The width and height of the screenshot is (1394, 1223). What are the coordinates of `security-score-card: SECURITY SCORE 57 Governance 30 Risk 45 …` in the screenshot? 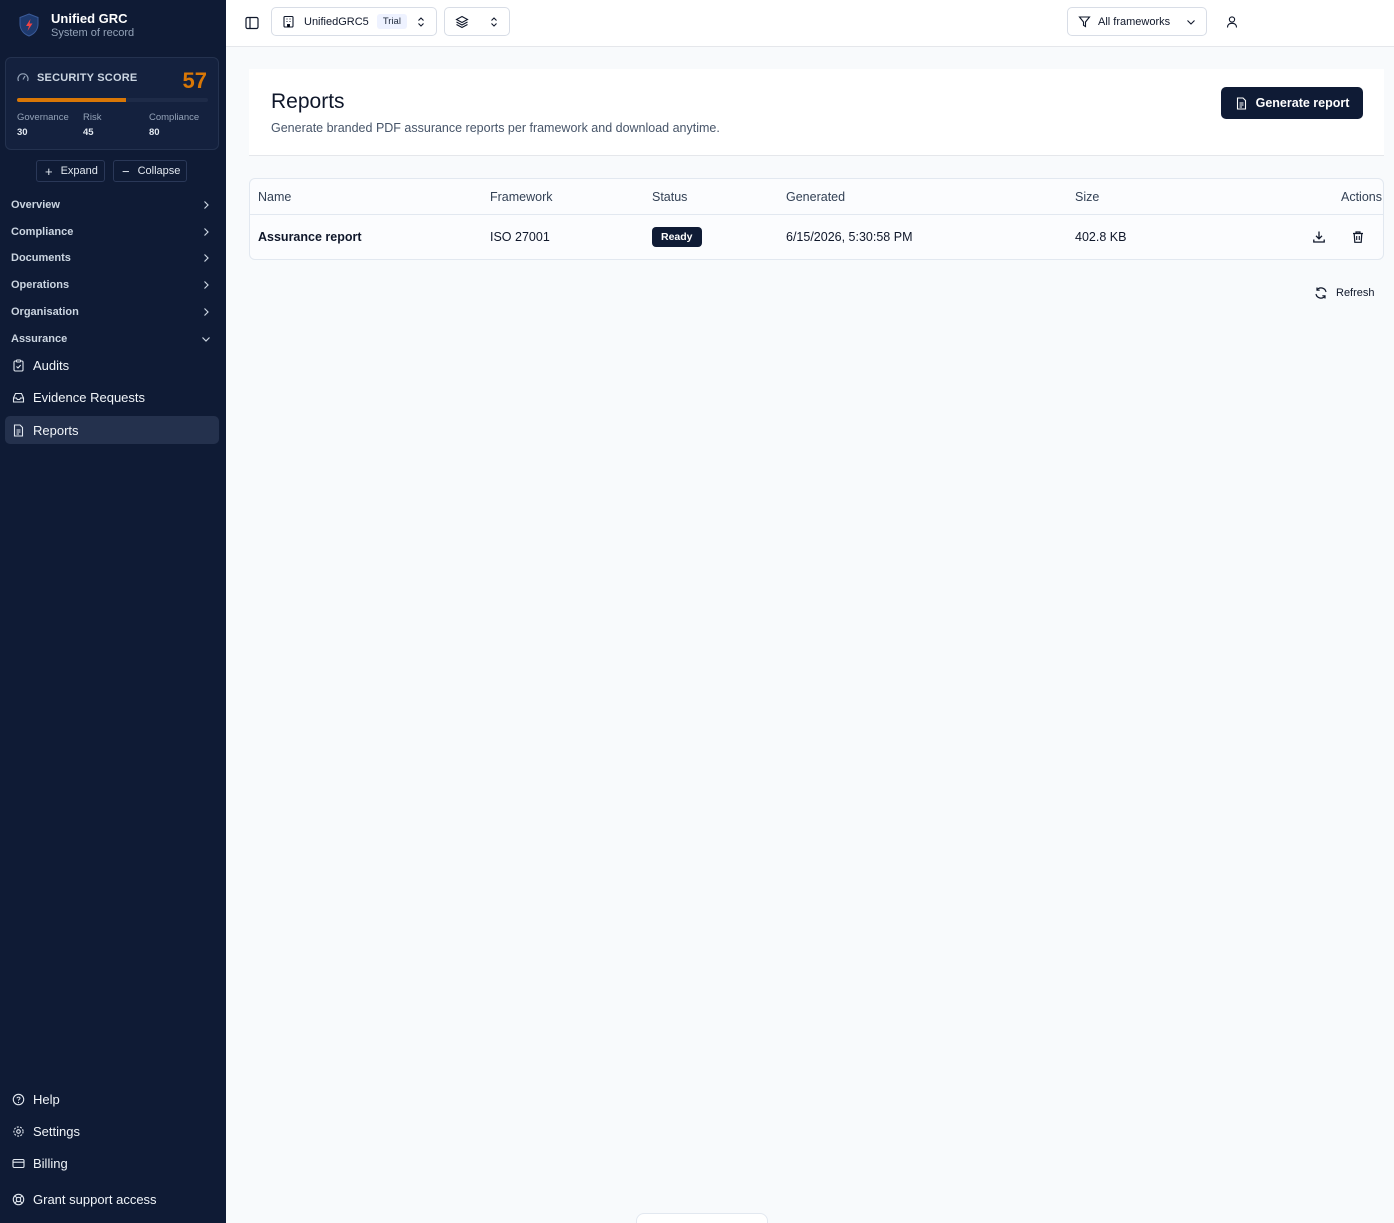 It's located at (112, 103).